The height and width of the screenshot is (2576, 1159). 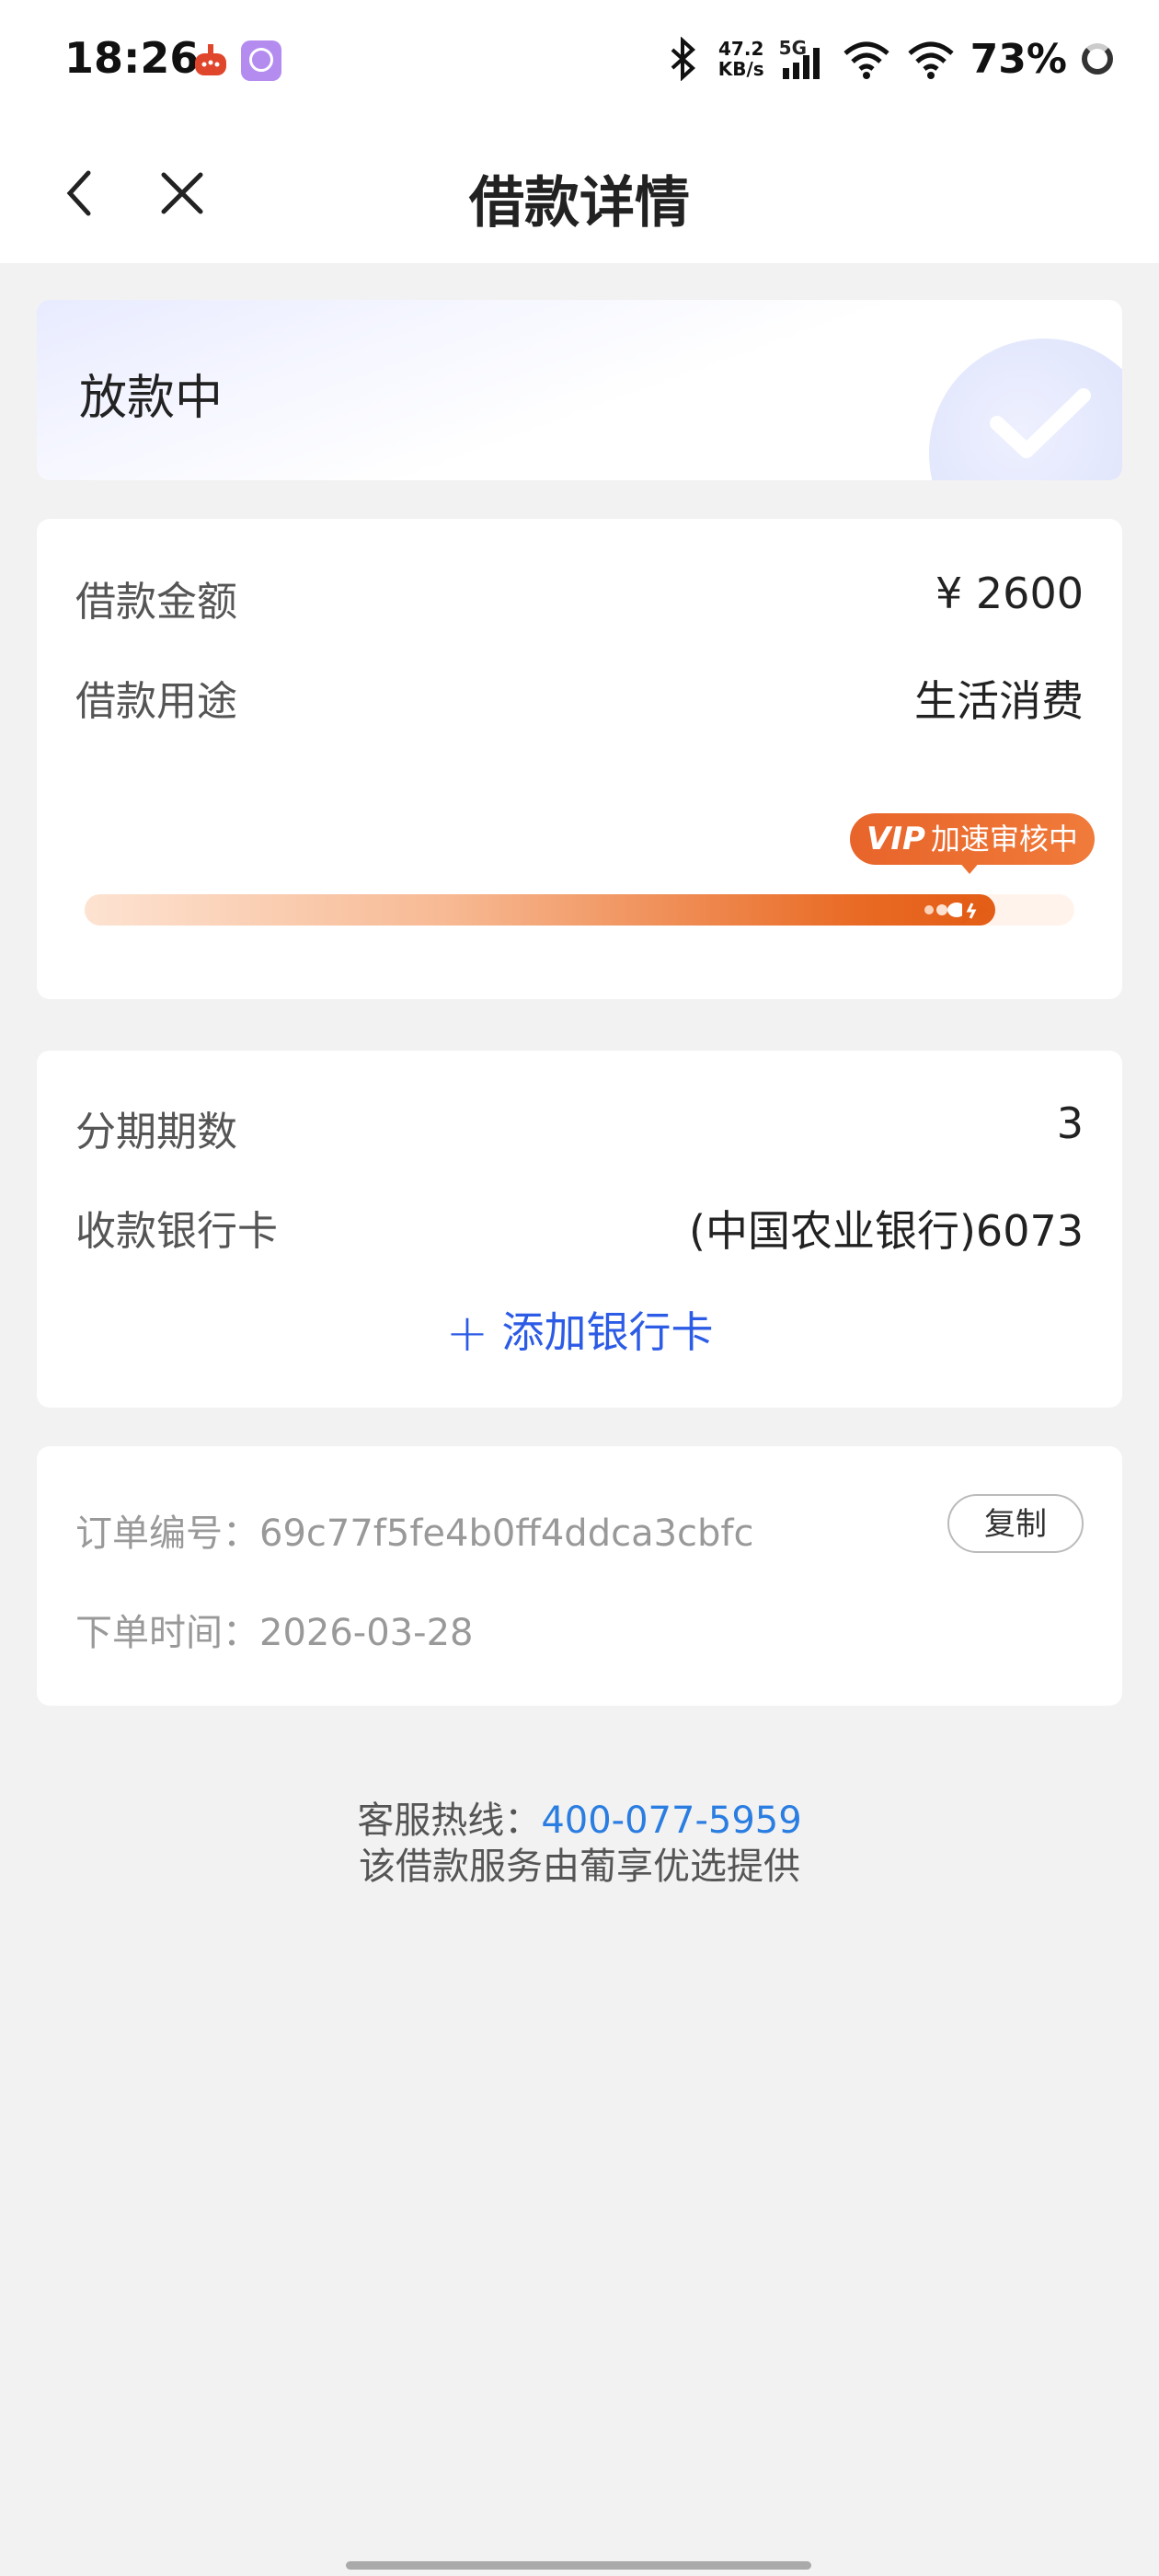 I want to click on loan-progress-fill, so click(x=540, y=910).